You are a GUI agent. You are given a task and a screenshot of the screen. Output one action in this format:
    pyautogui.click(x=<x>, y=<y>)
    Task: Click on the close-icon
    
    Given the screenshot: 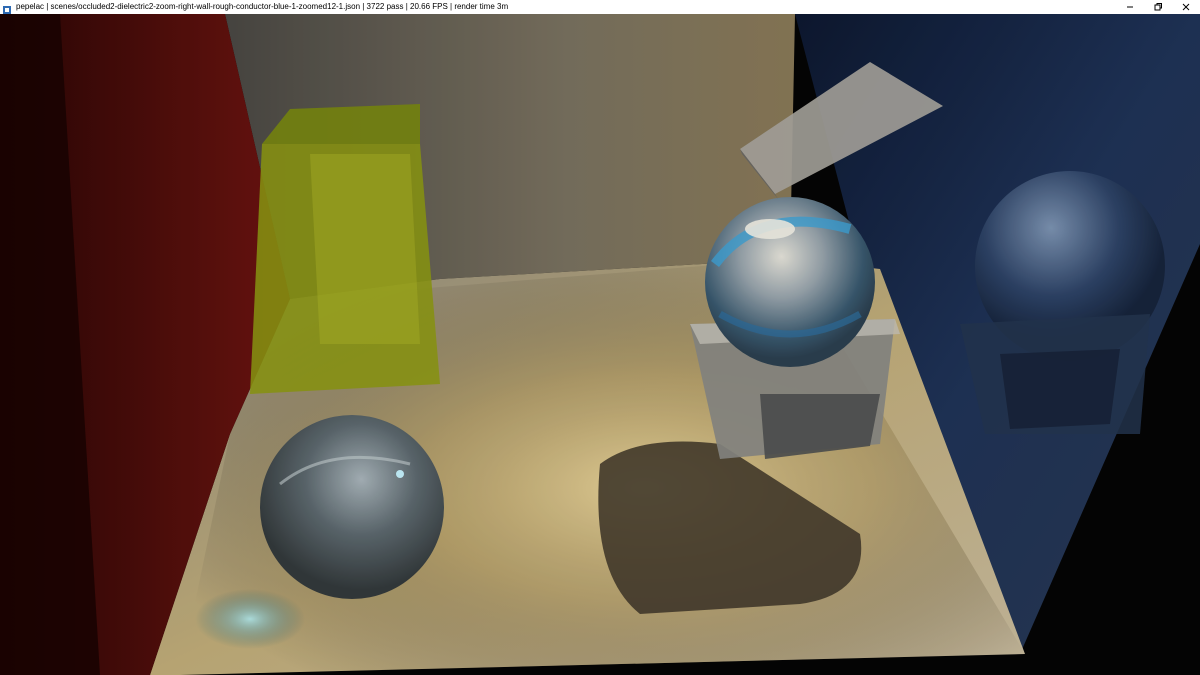 What is the action you would take?
    pyautogui.click(x=1186, y=7)
    